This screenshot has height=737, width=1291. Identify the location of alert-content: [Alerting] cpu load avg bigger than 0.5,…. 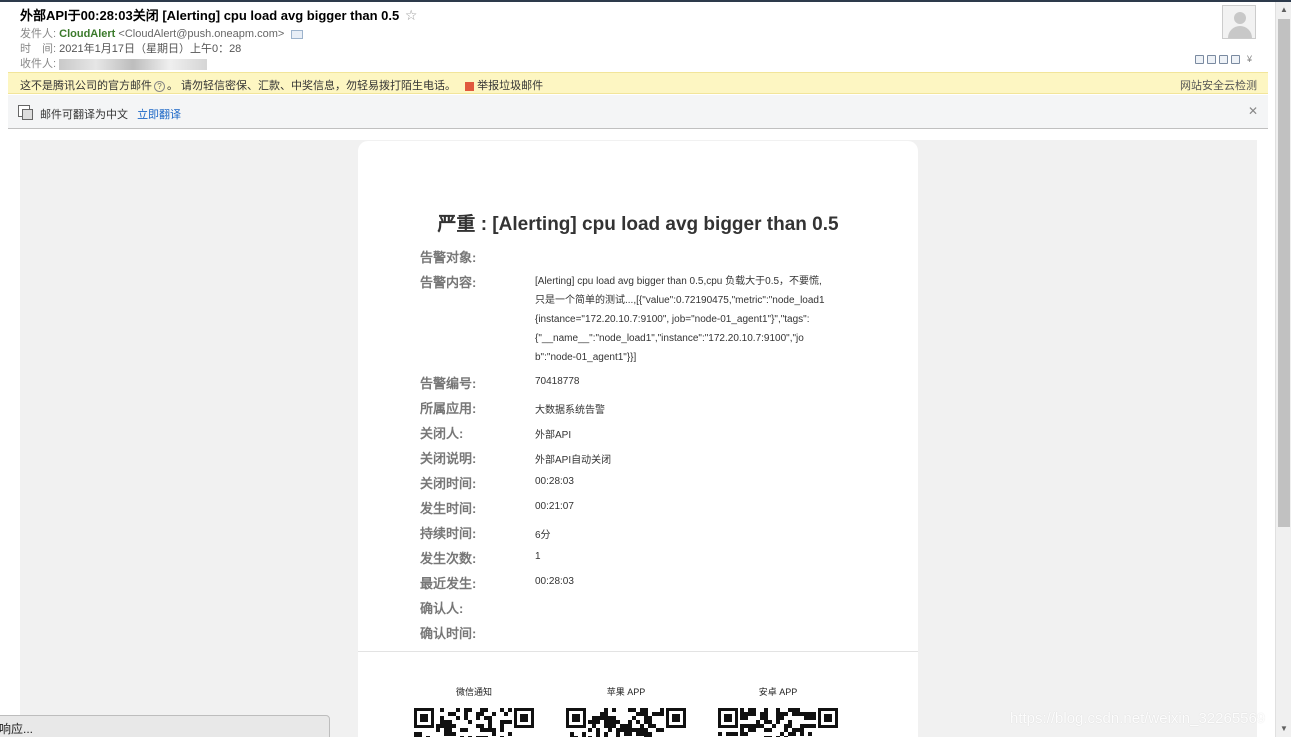
(700, 319).